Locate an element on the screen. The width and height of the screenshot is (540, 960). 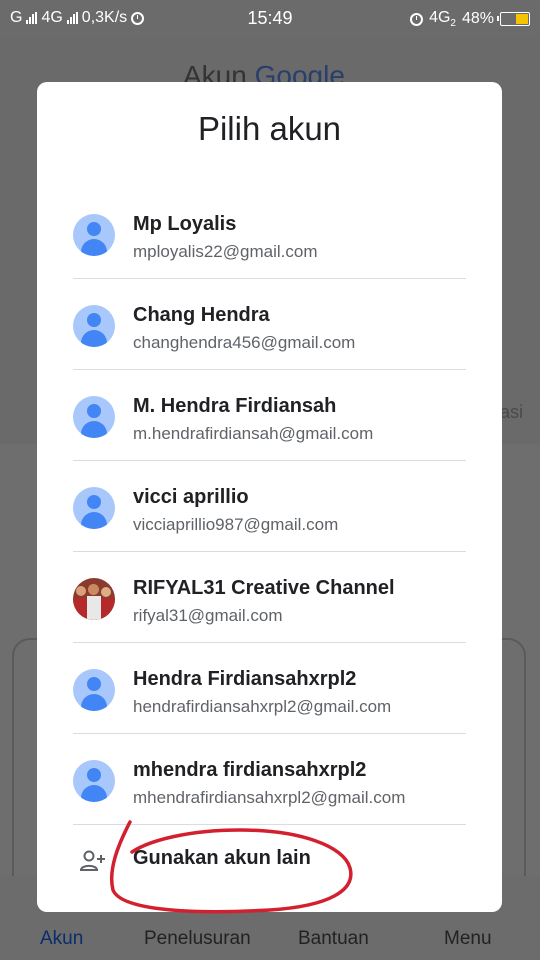
account-email: rifyal31@gmail.com is located at coordinates (208, 615).